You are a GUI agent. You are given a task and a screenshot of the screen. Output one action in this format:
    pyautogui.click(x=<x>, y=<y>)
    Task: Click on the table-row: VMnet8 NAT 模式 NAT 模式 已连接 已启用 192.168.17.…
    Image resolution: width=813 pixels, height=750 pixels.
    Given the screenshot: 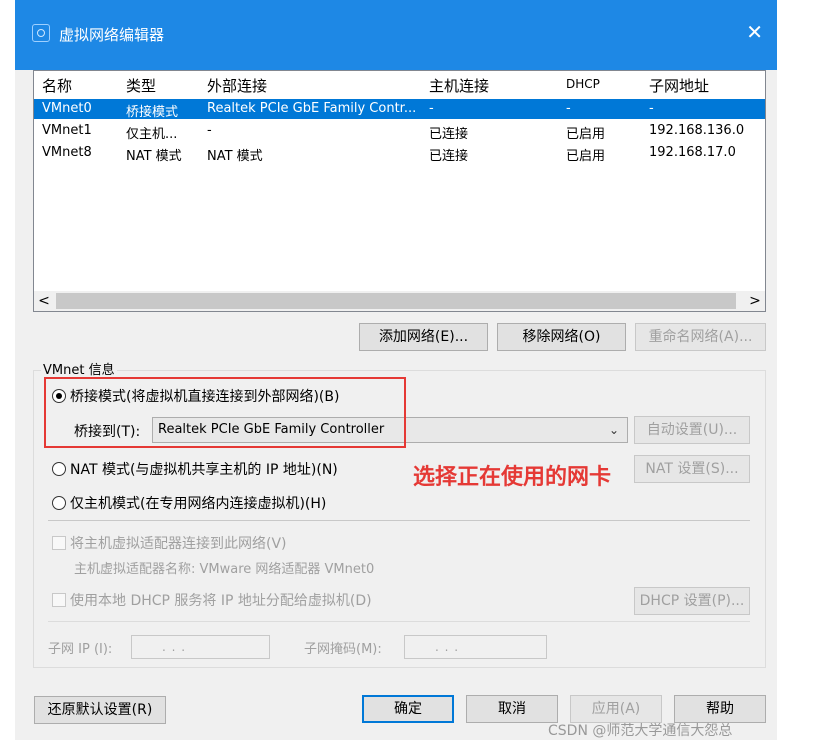 What is the action you would take?
    pyautogui.click(x=399, y=153)
    